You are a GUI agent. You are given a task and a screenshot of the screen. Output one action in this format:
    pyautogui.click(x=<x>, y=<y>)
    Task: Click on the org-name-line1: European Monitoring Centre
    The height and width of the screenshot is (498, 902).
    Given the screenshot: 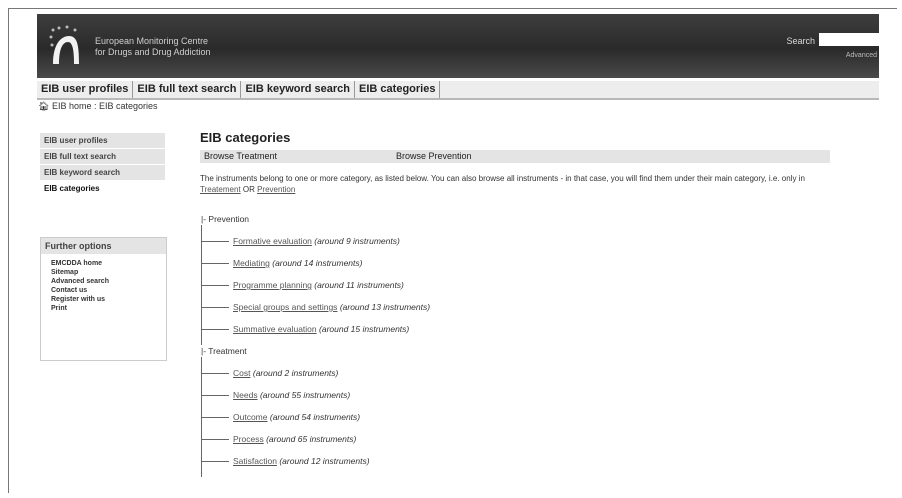 What is the action you would take?
    pyautogui.click(x=152, y=41)
    